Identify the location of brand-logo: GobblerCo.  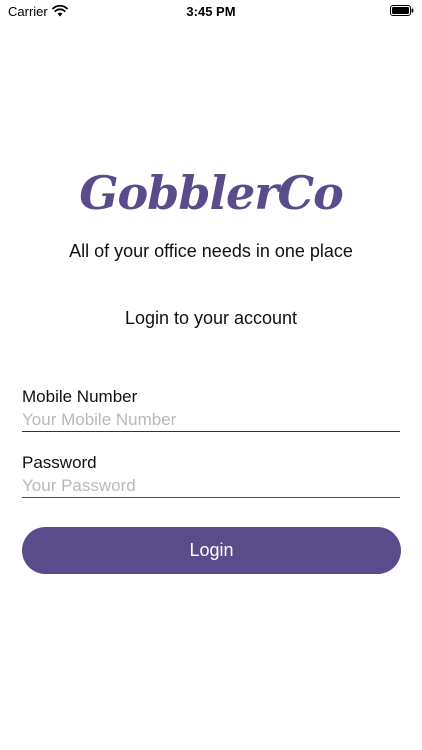
(211, 193).